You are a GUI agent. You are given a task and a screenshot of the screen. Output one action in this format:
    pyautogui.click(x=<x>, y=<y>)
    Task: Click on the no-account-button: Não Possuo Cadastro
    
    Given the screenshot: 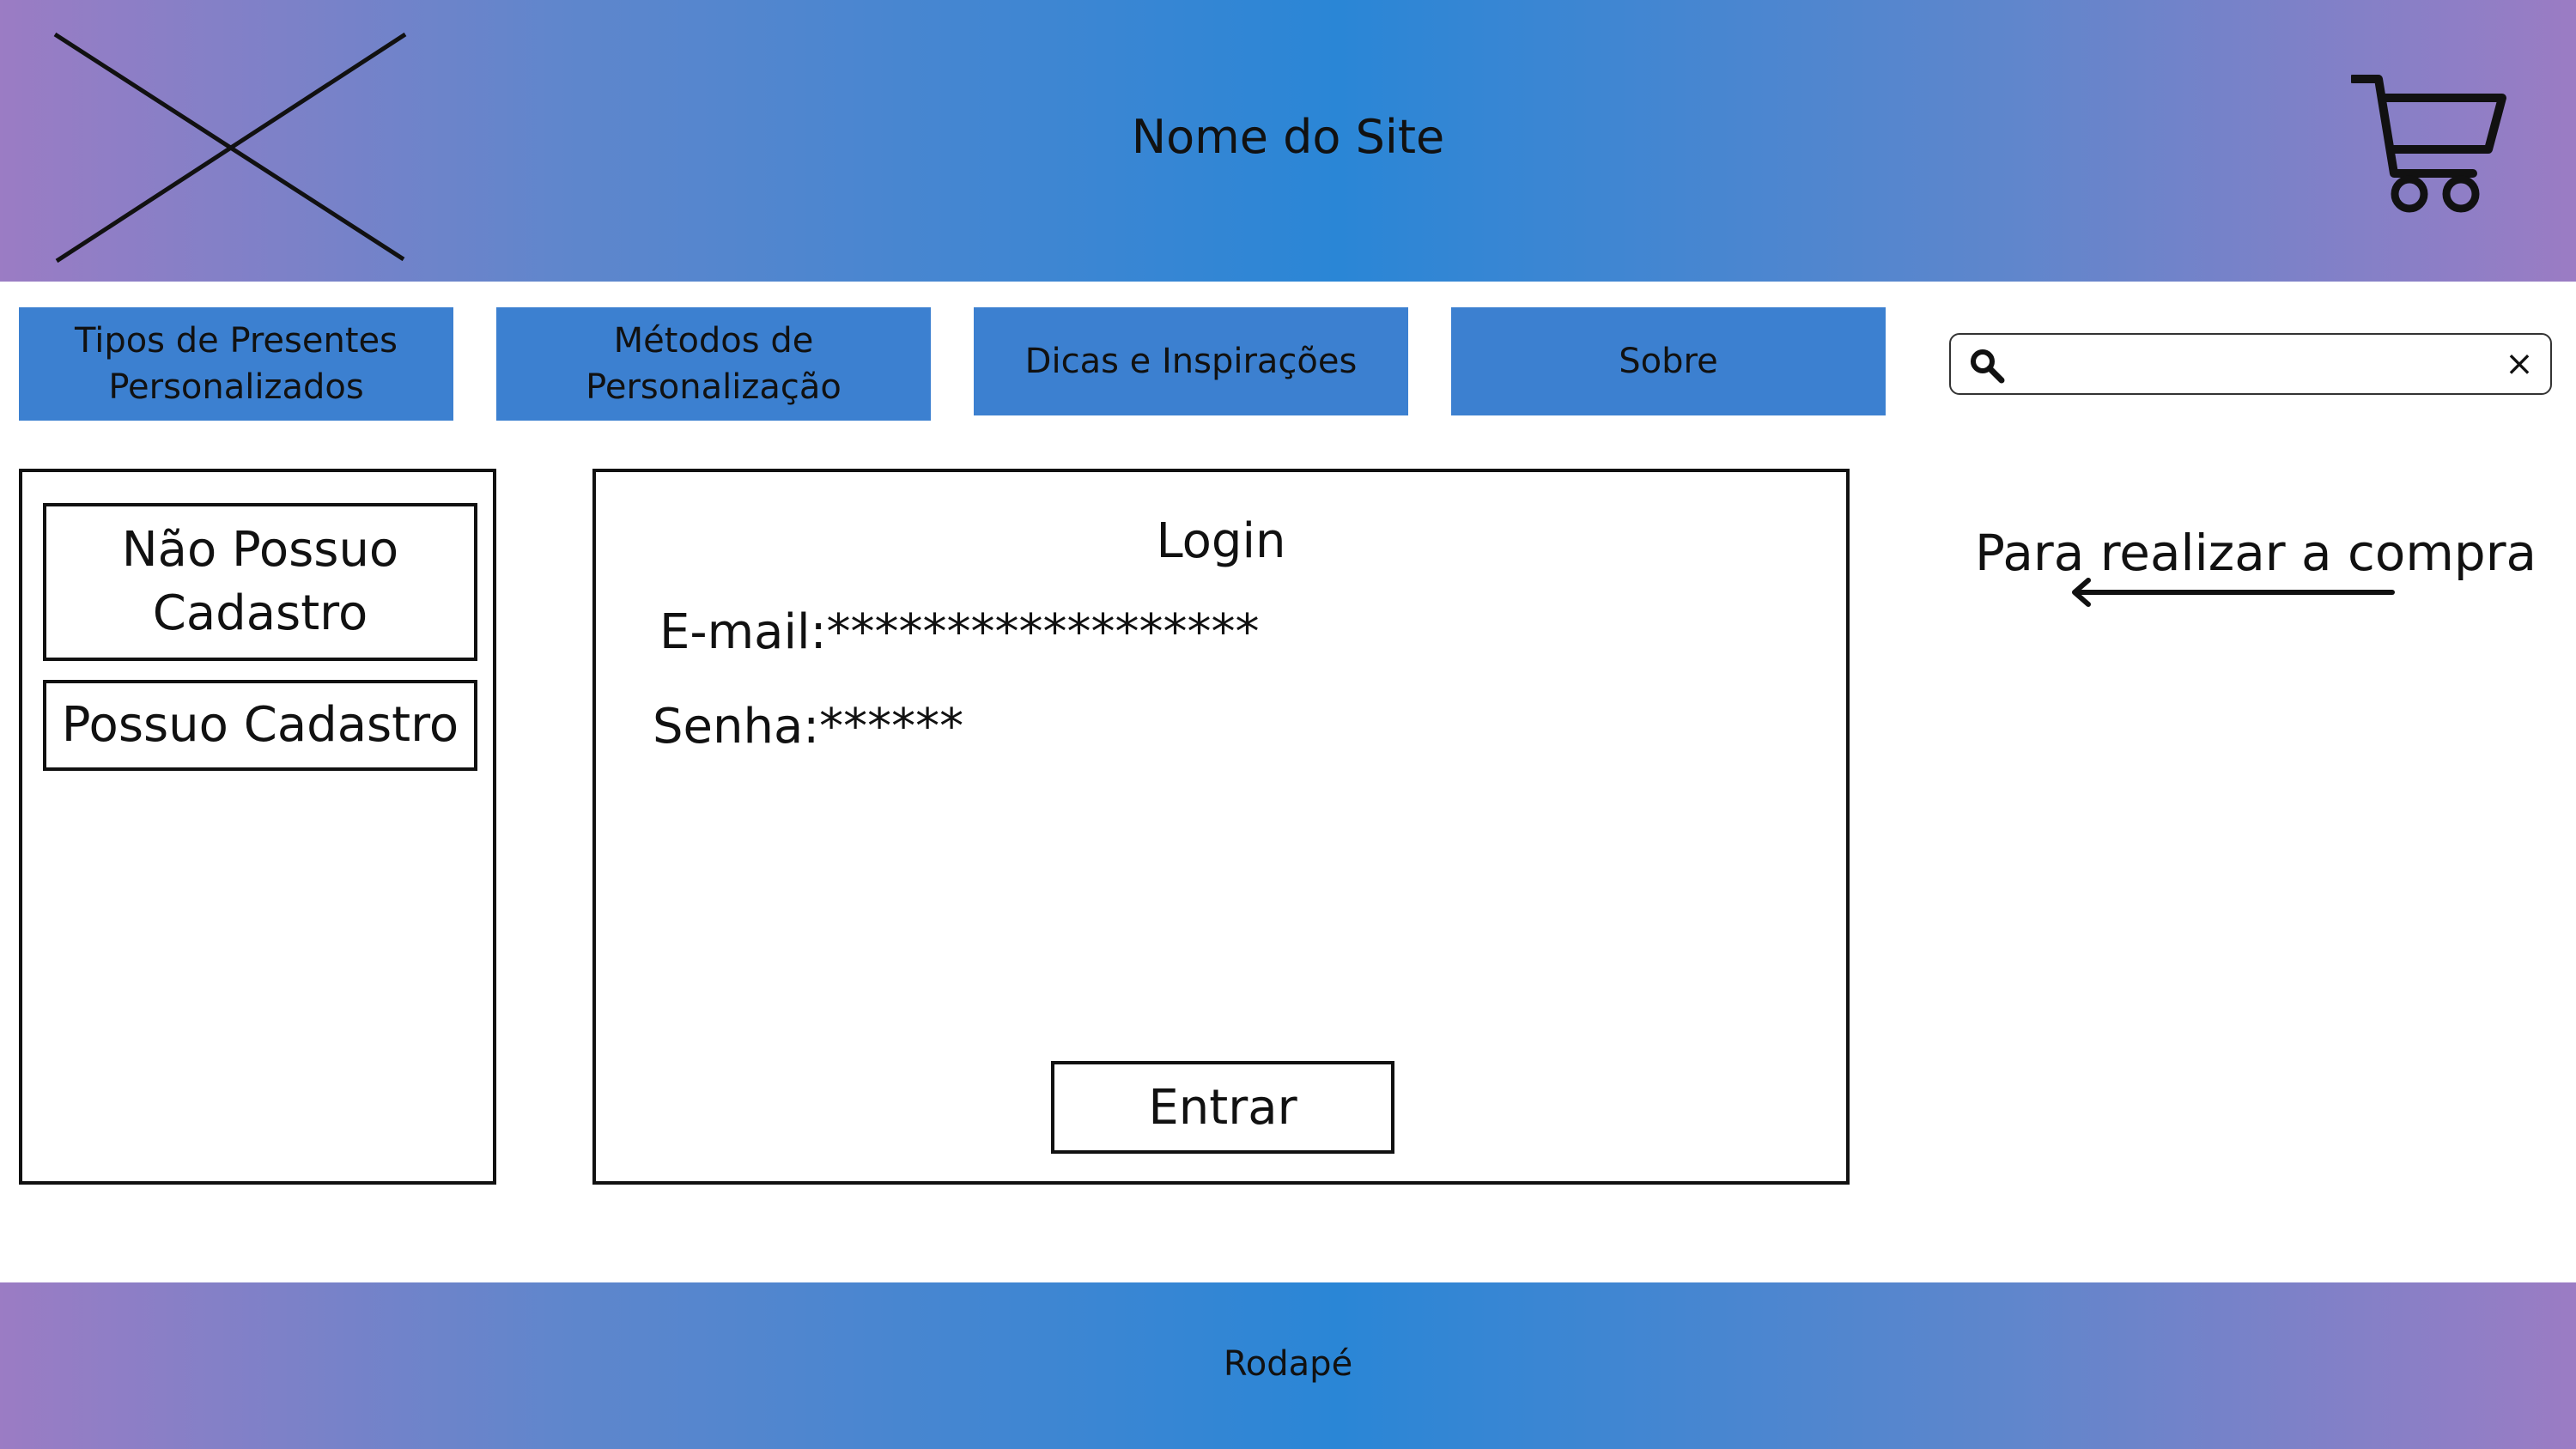 What is the action you would take?
    pyautogui.click(x=260, y=582)
    